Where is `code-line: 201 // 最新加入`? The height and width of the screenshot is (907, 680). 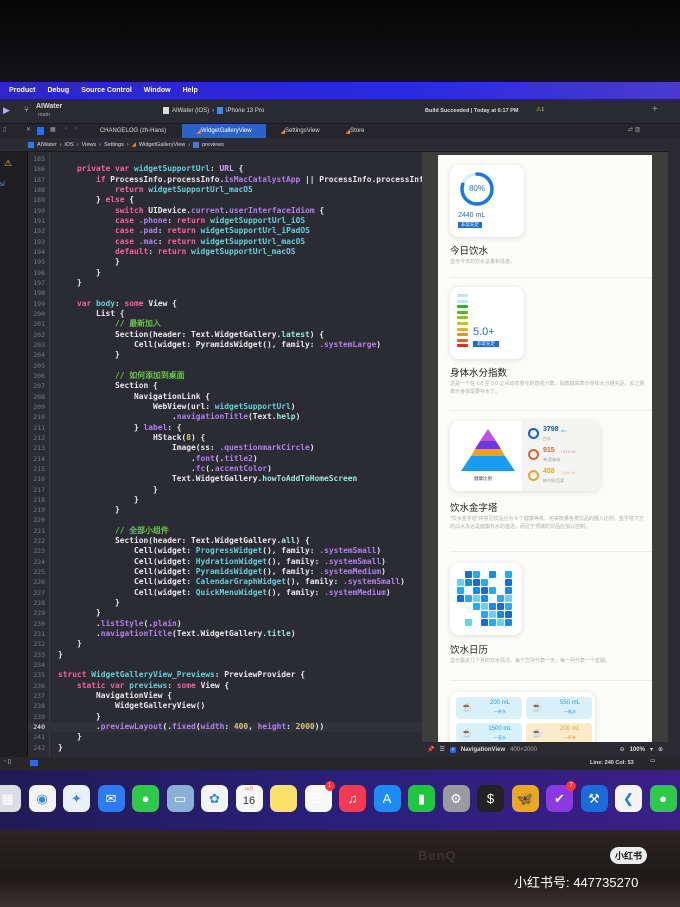 code-line: 201 // 最新加入 is located at coordinates (225, 324).